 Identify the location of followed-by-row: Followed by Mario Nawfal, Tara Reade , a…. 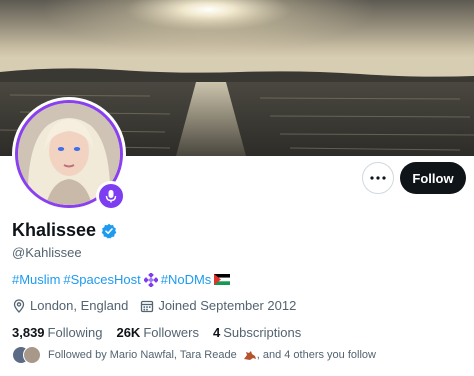
(194, 355).